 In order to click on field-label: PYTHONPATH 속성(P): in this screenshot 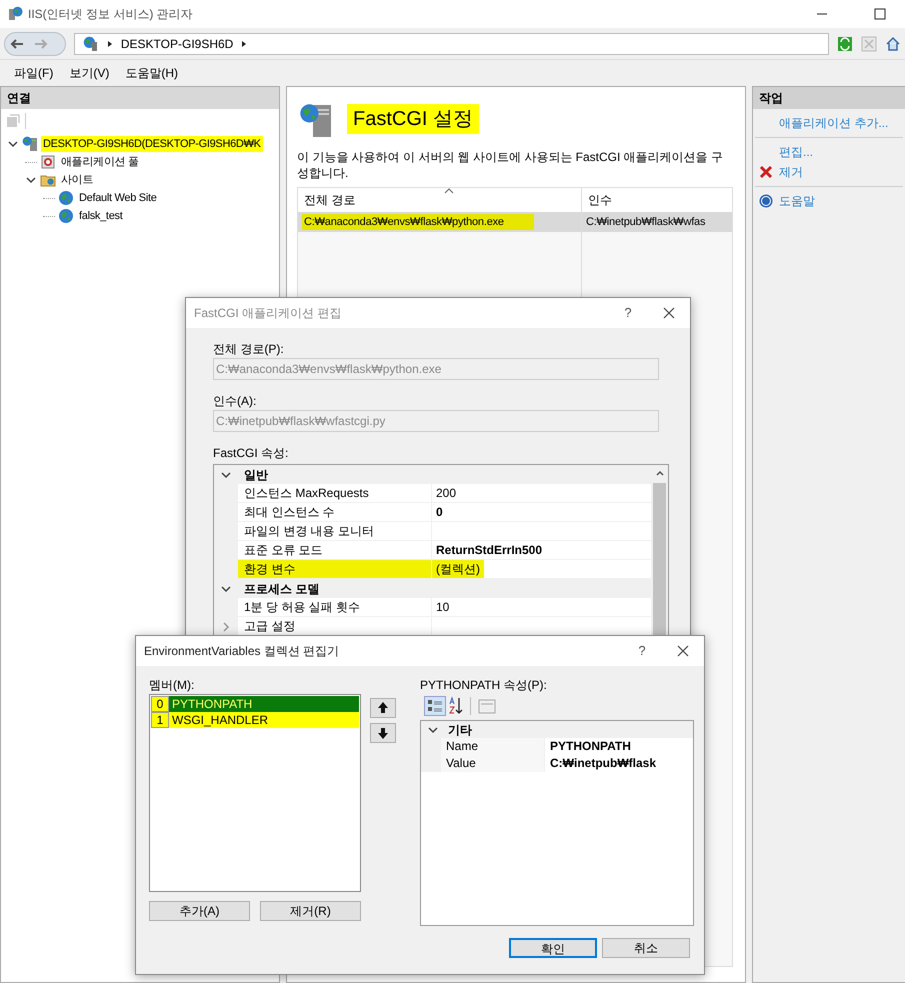, I will do `click(484, 685)`.